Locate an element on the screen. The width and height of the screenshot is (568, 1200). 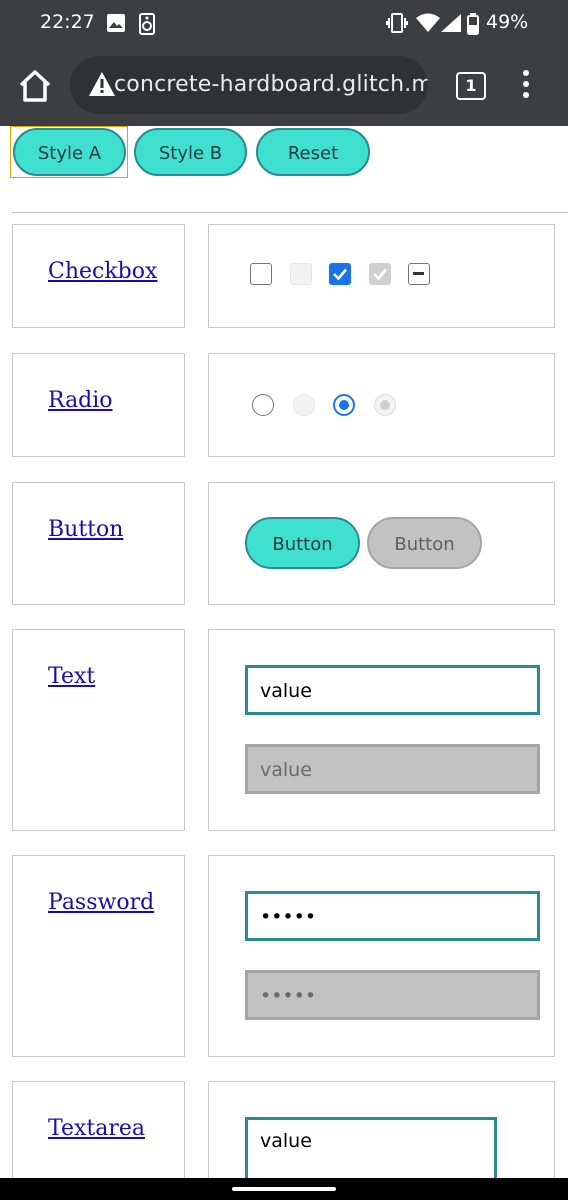
style-b-button: Style B is located at coordinates (190, 152).